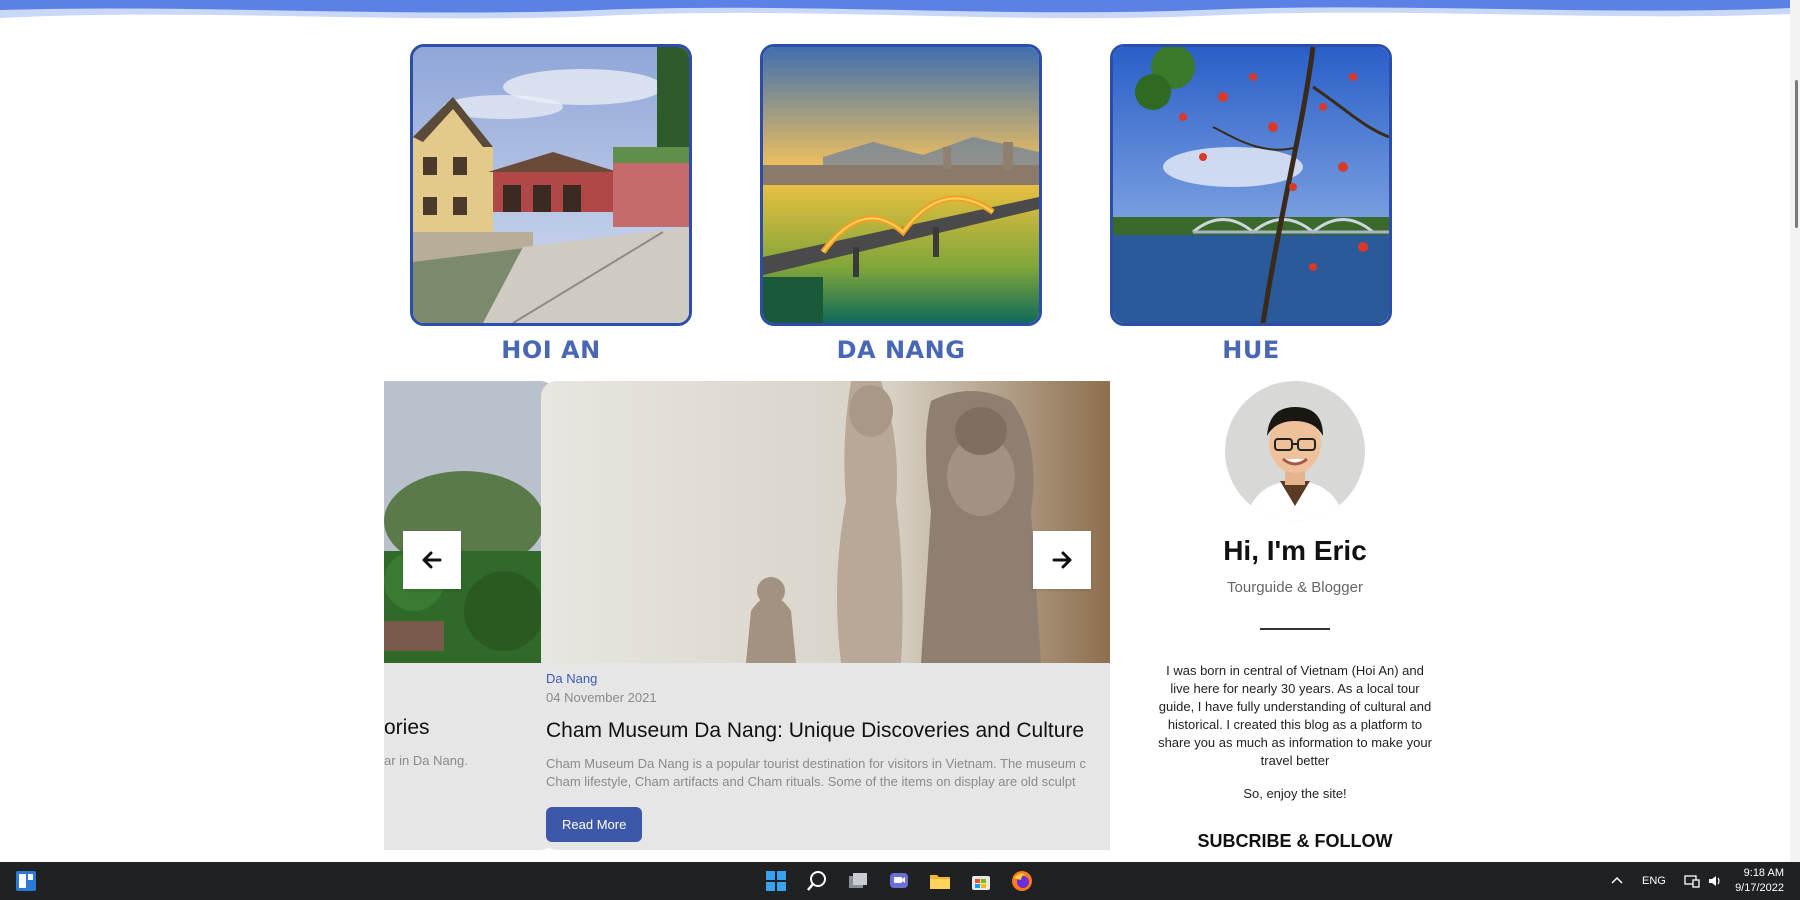 This screenshot has height=900, width=1800. What do you see at coordinates (26, 881) in the screenshot?
I see `widgets-icon` at bounding box center [26, 881].